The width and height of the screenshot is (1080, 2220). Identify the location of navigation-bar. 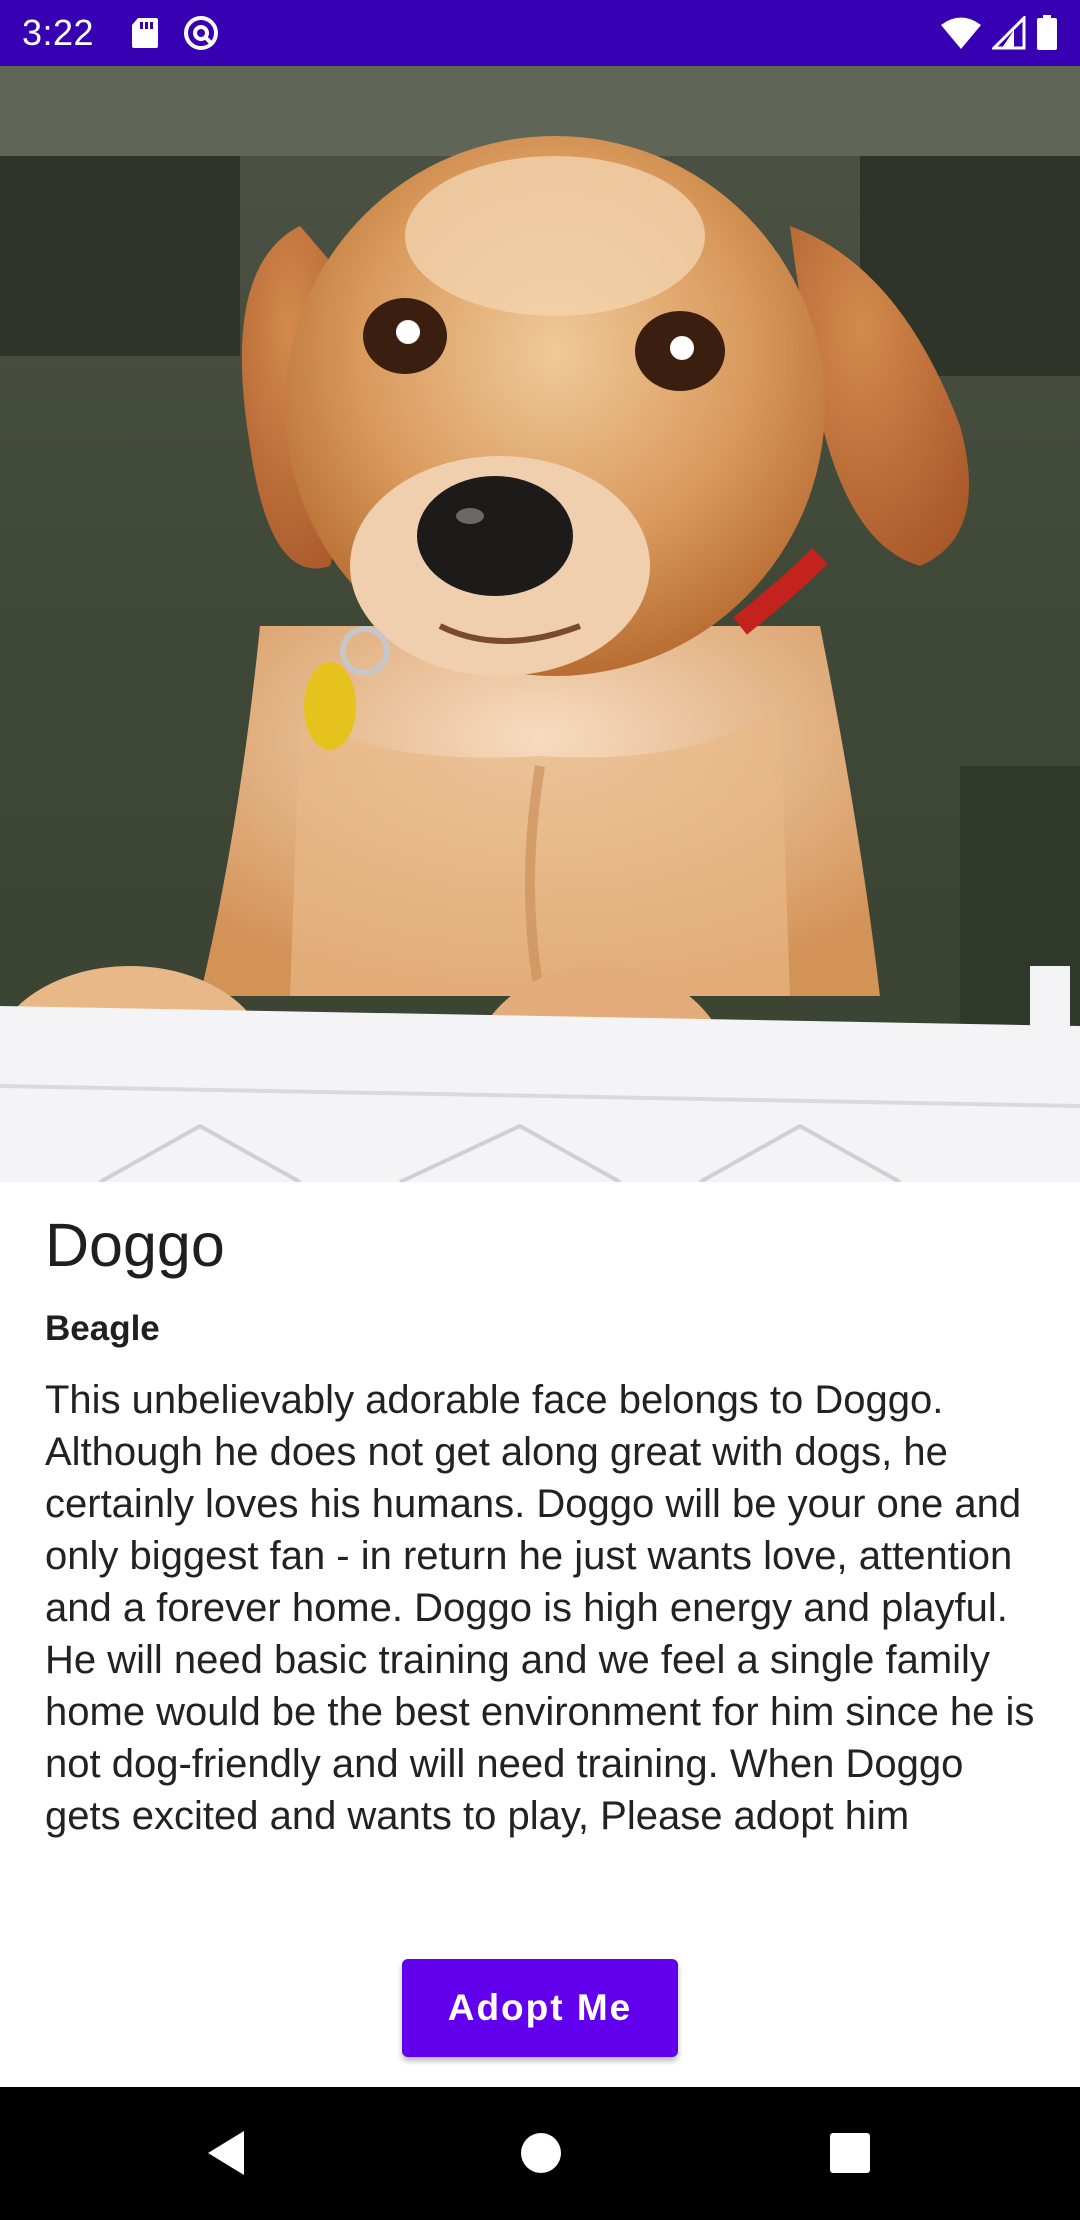
(540, 2153).